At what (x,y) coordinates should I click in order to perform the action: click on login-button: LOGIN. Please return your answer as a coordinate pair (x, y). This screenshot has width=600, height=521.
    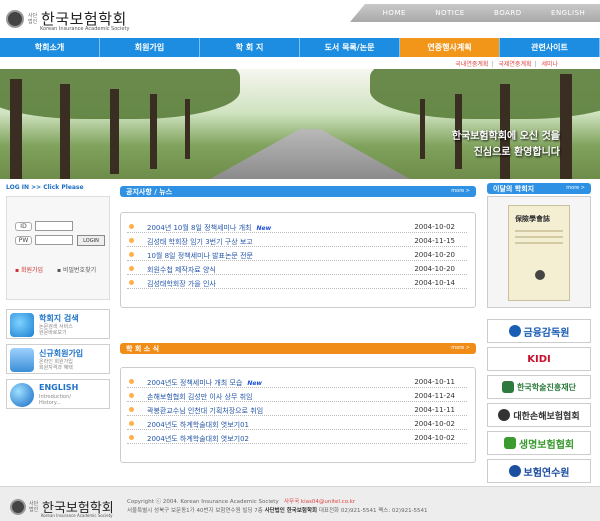
    Looking at the image, I should click on (91, 240).